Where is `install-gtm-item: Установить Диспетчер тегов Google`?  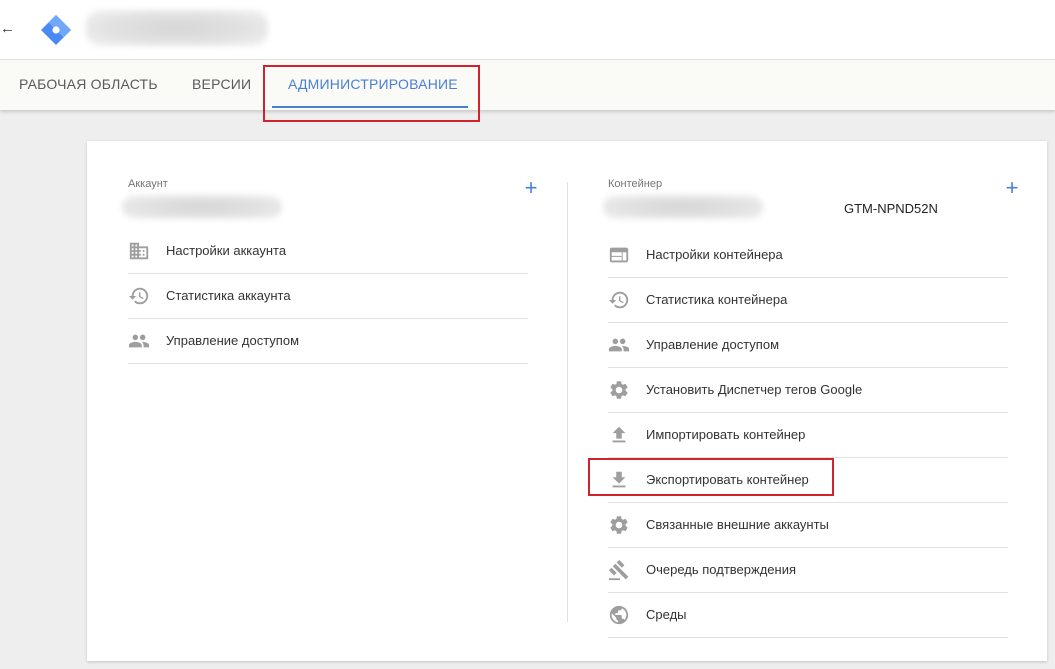 install-gtm-item: Установить Диспетчер тегов Google is located at coordinates (808, 390).